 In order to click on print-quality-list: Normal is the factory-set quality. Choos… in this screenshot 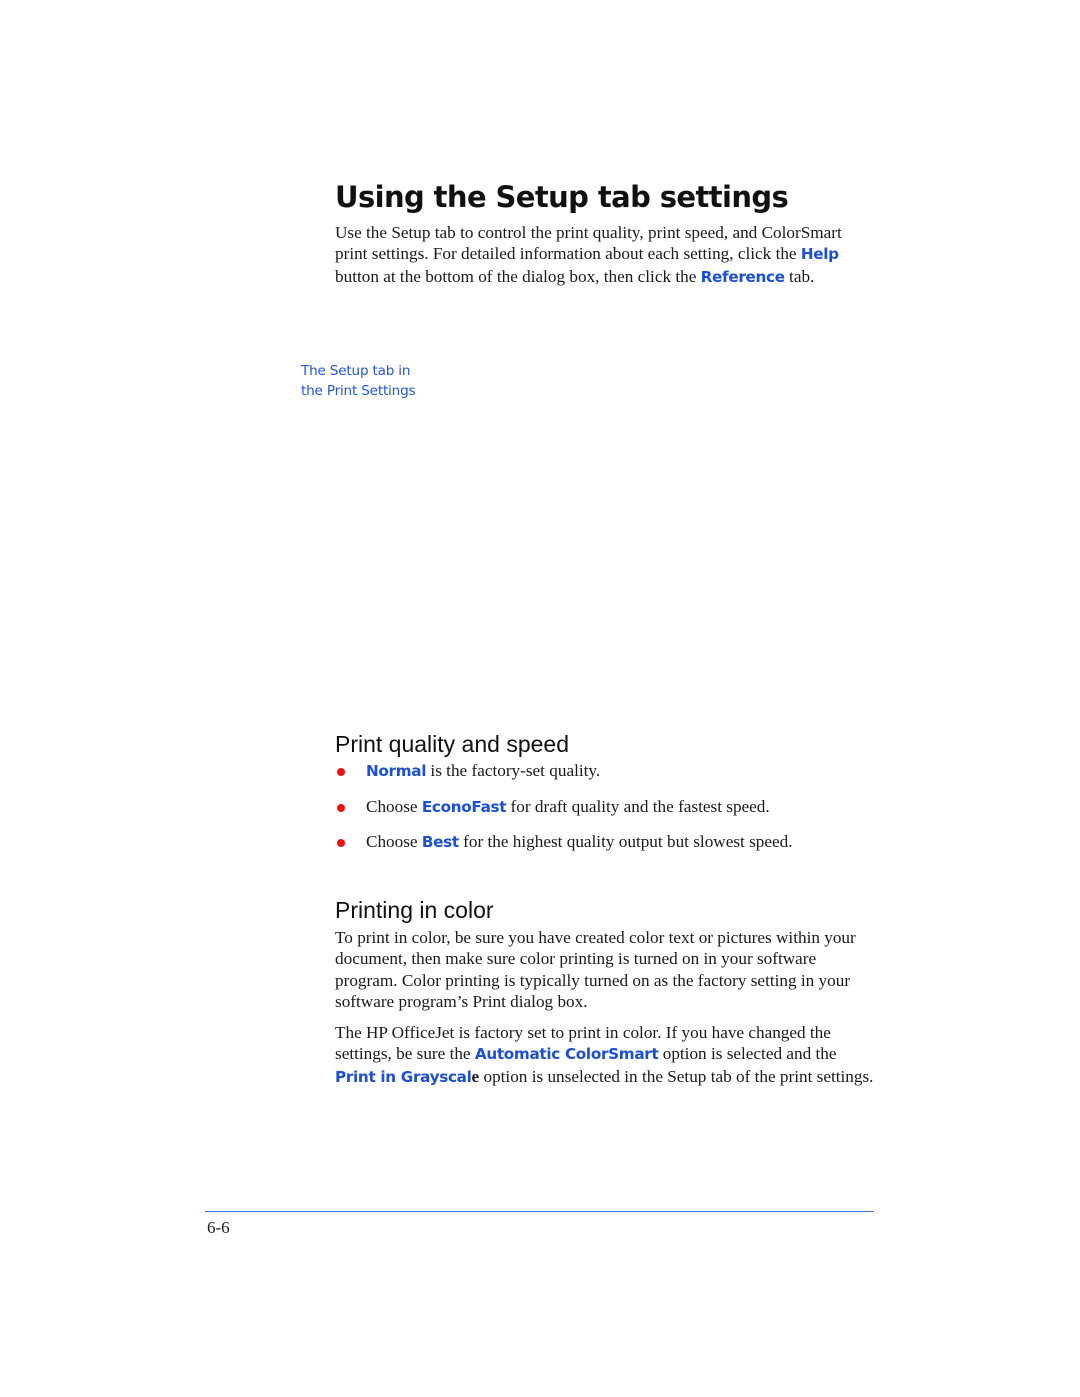, I will do `click(605, 813)`.